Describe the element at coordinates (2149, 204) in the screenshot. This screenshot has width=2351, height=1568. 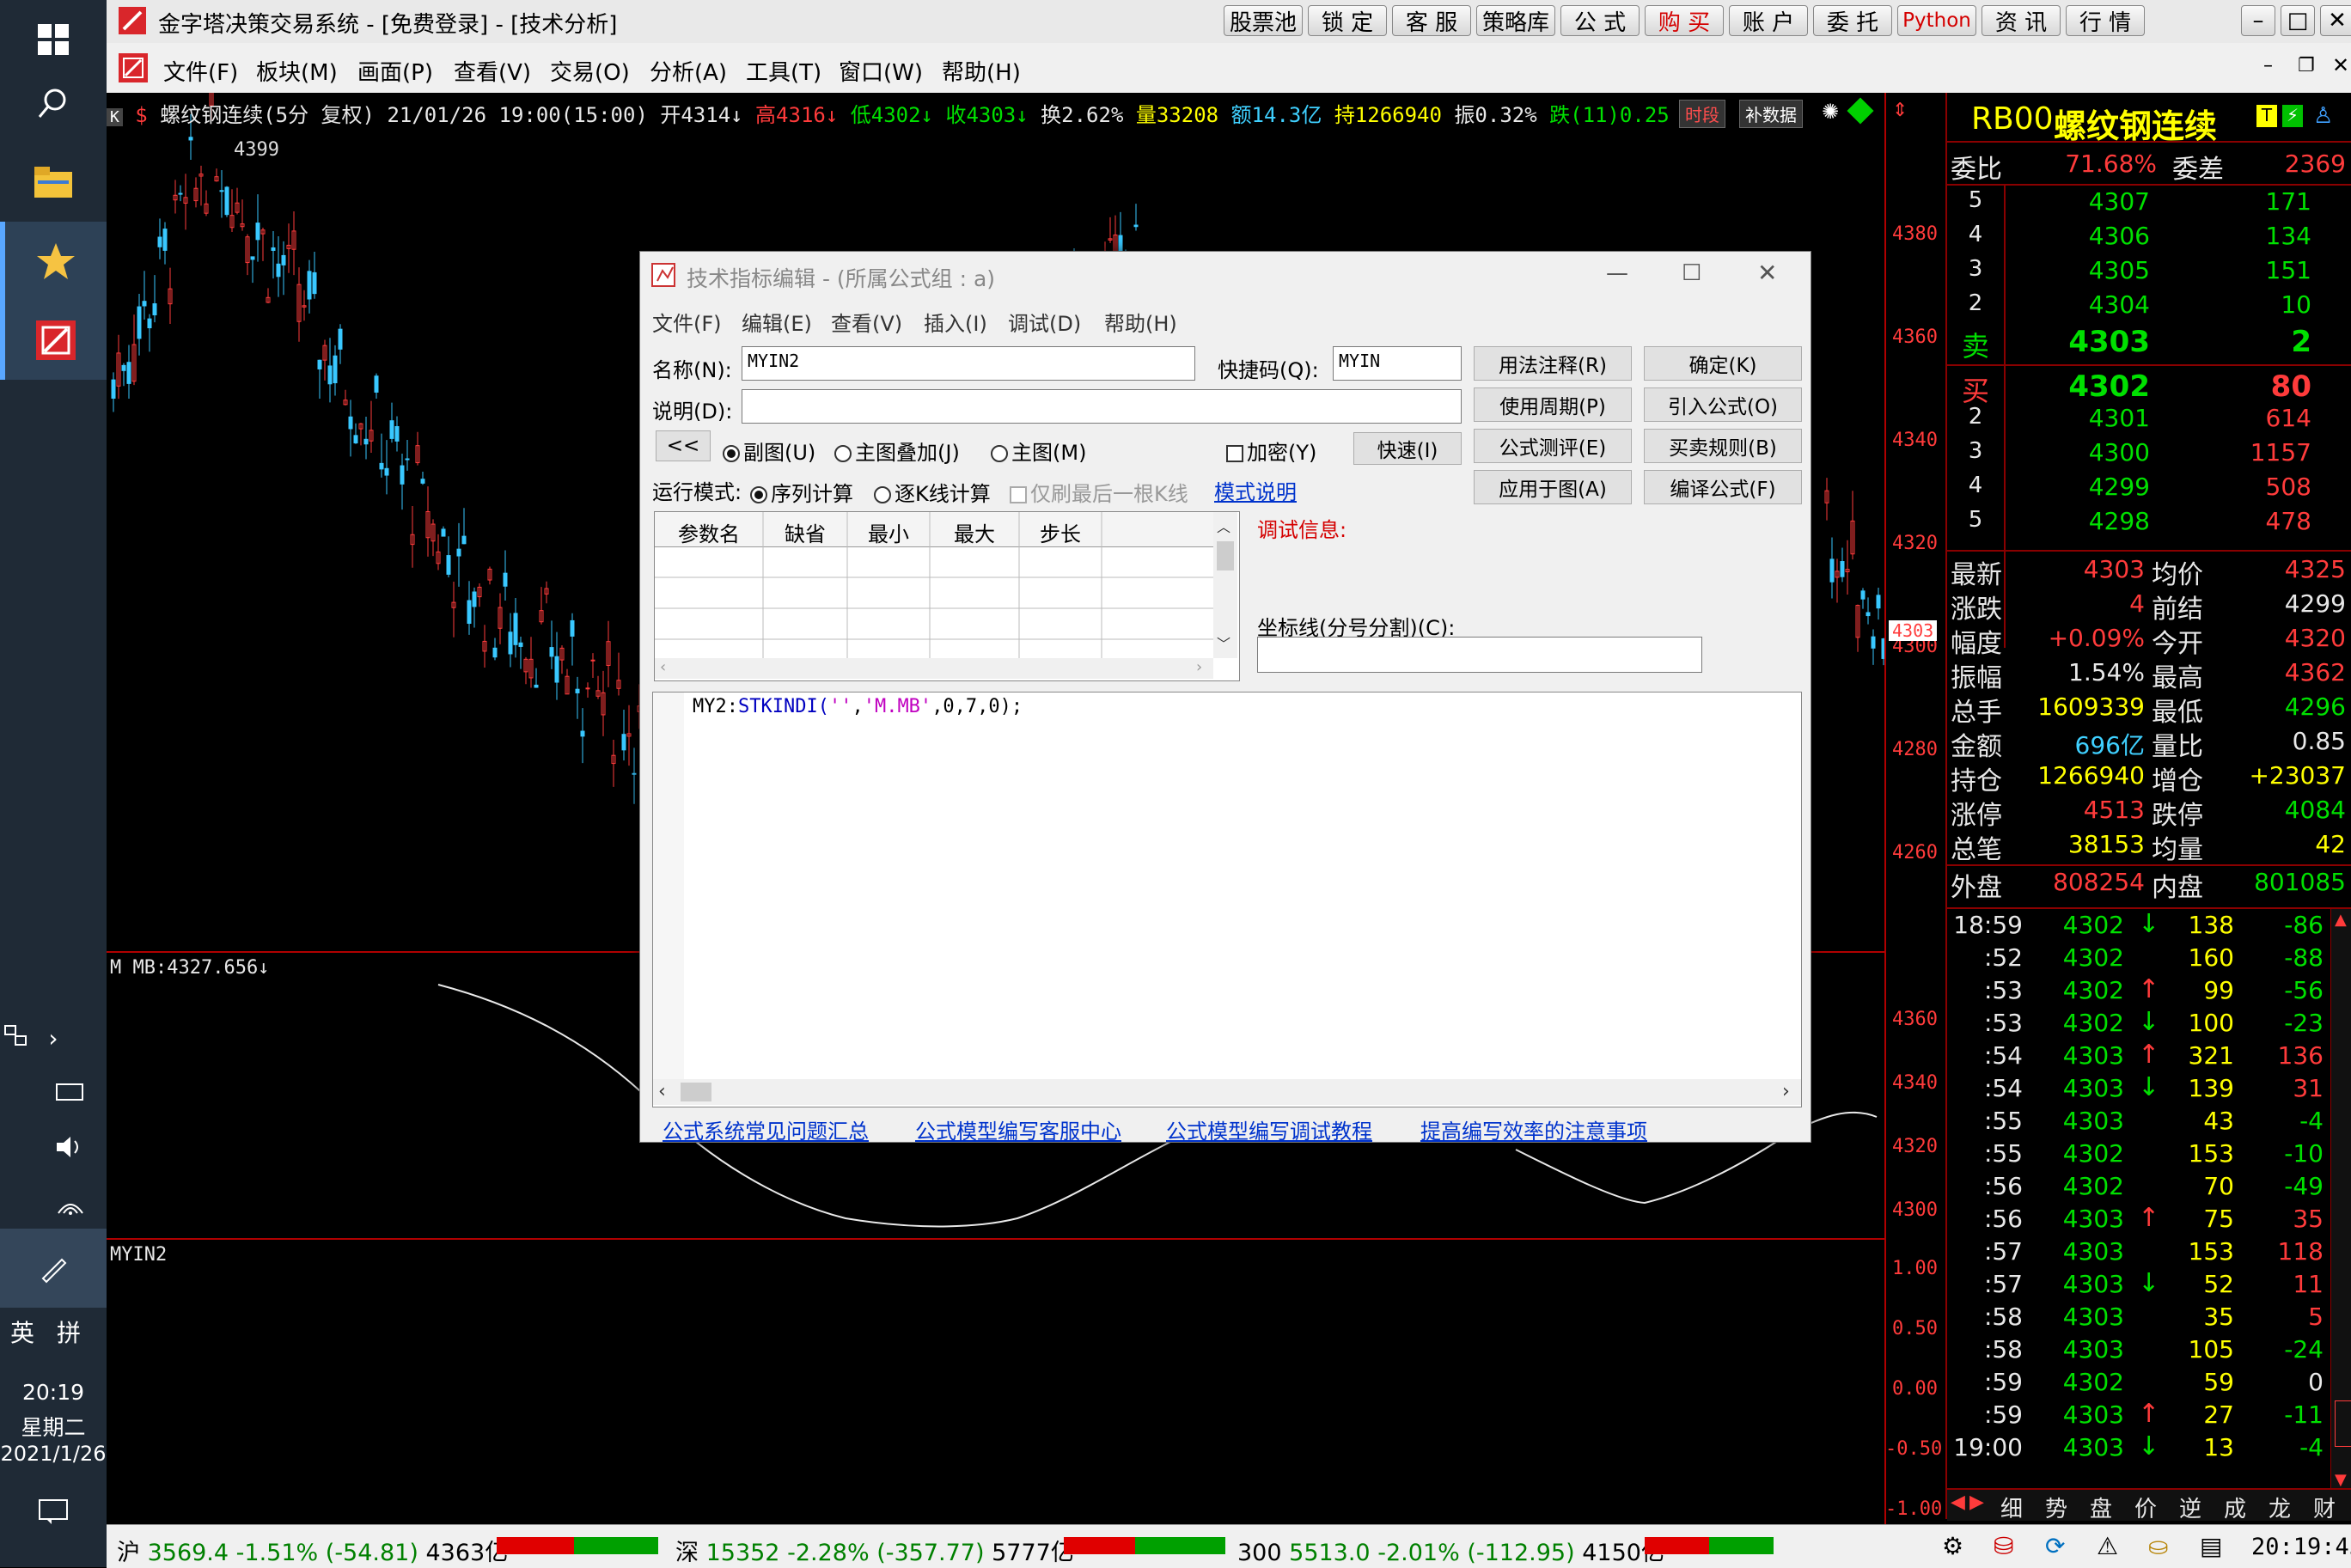
I see `ask-row: 5 4307 171` at that location.